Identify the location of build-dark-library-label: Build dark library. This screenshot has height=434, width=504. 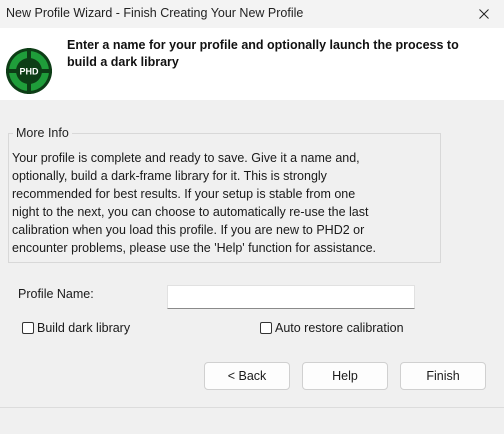
(83, 328).